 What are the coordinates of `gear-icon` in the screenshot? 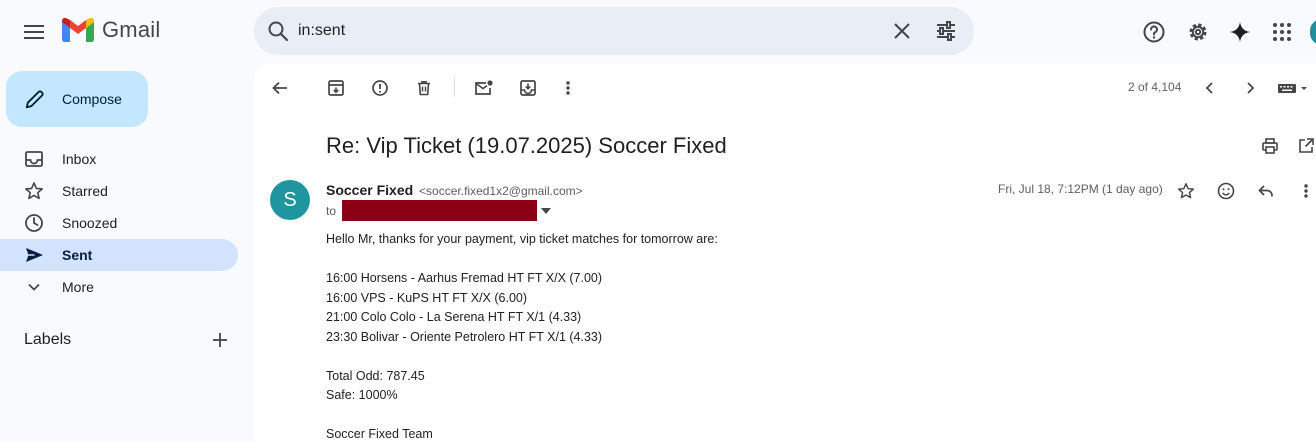 It's located at (1198, 32).